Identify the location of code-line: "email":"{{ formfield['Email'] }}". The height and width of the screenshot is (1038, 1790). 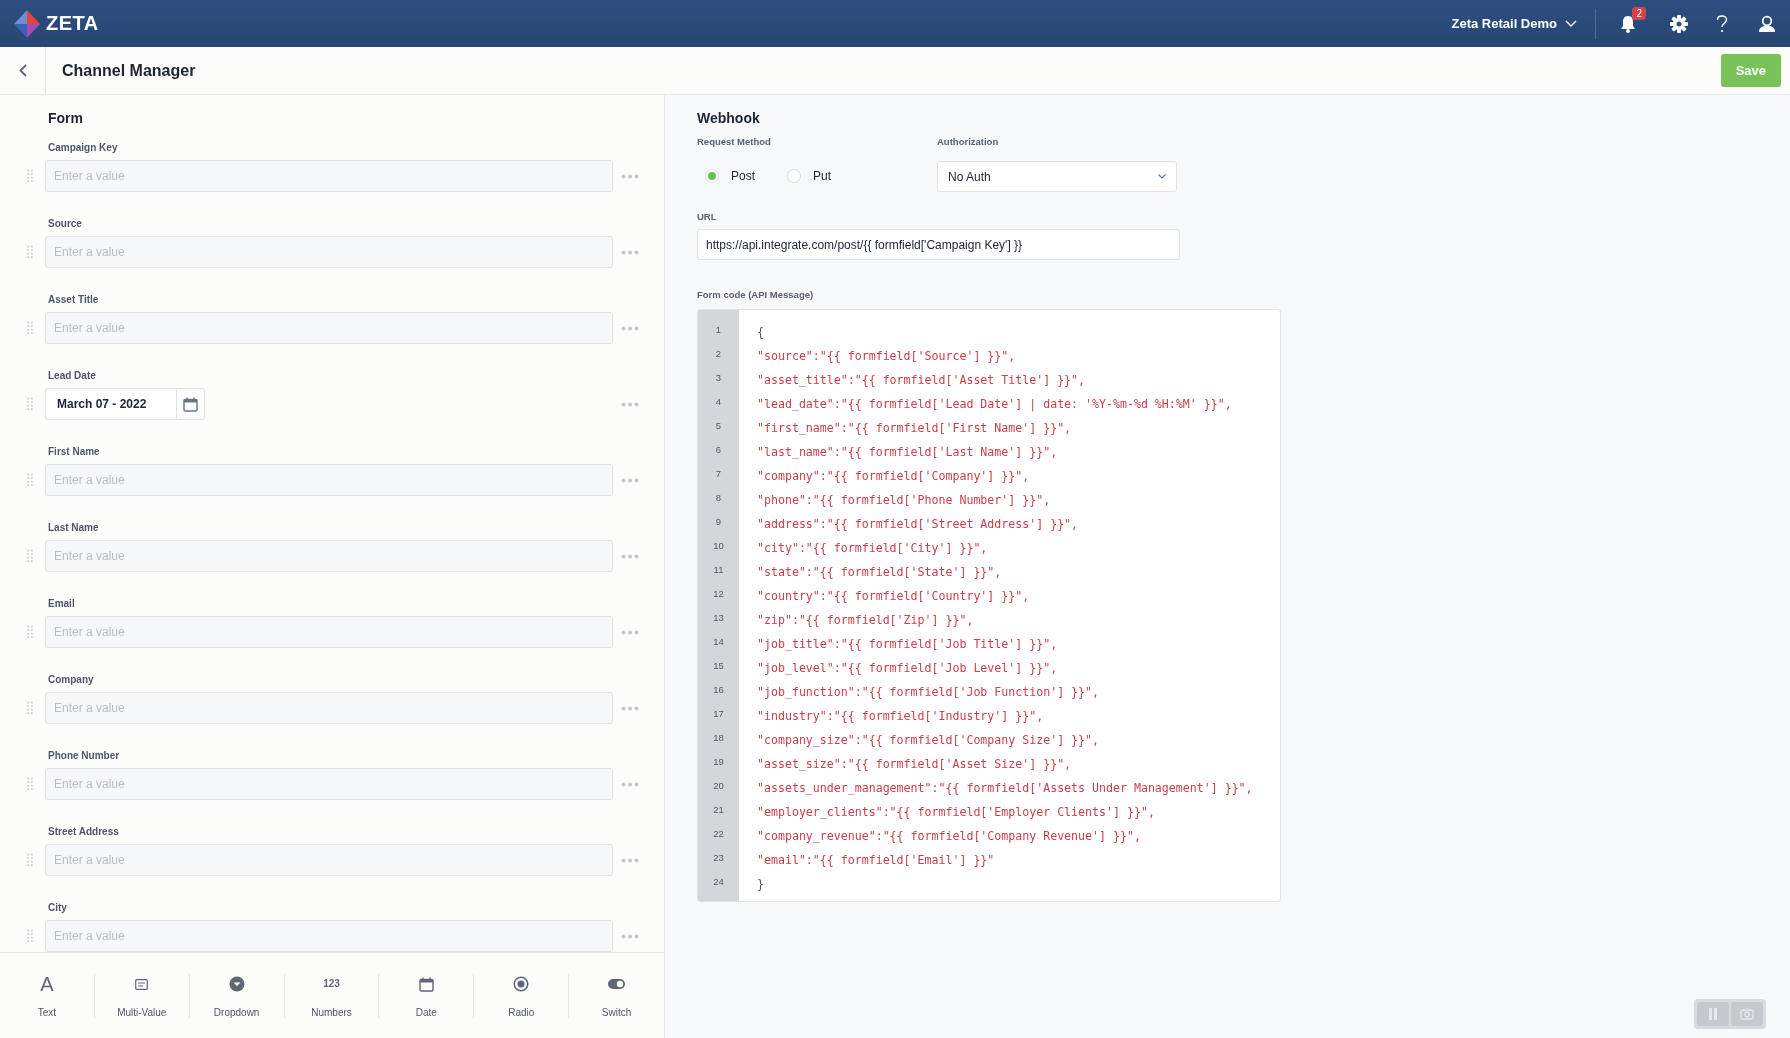
(876, 860).